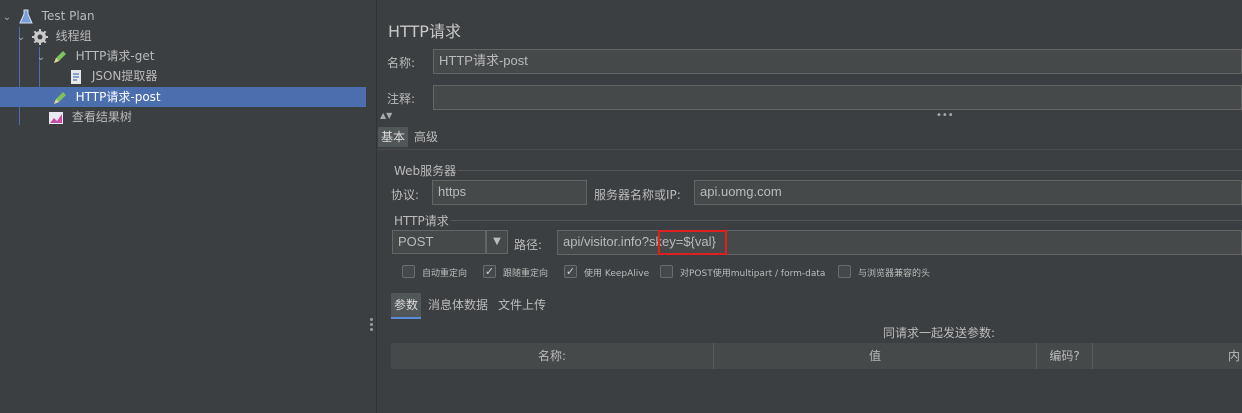  Describe the element at coordinates (968, 192) in the screenshot. I see `server-field: api.uomg.com` at that location.